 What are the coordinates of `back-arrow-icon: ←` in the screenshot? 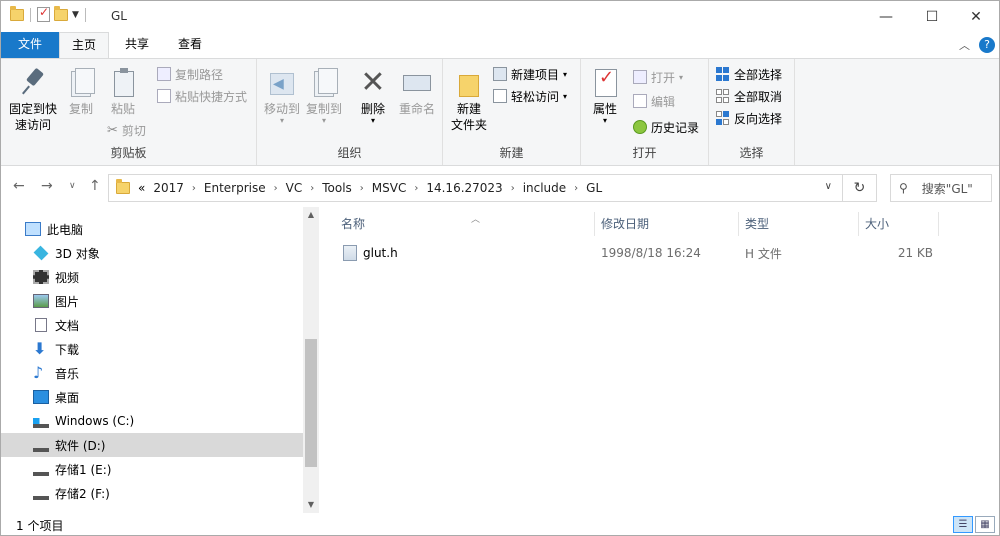 It's located at (19, 186).